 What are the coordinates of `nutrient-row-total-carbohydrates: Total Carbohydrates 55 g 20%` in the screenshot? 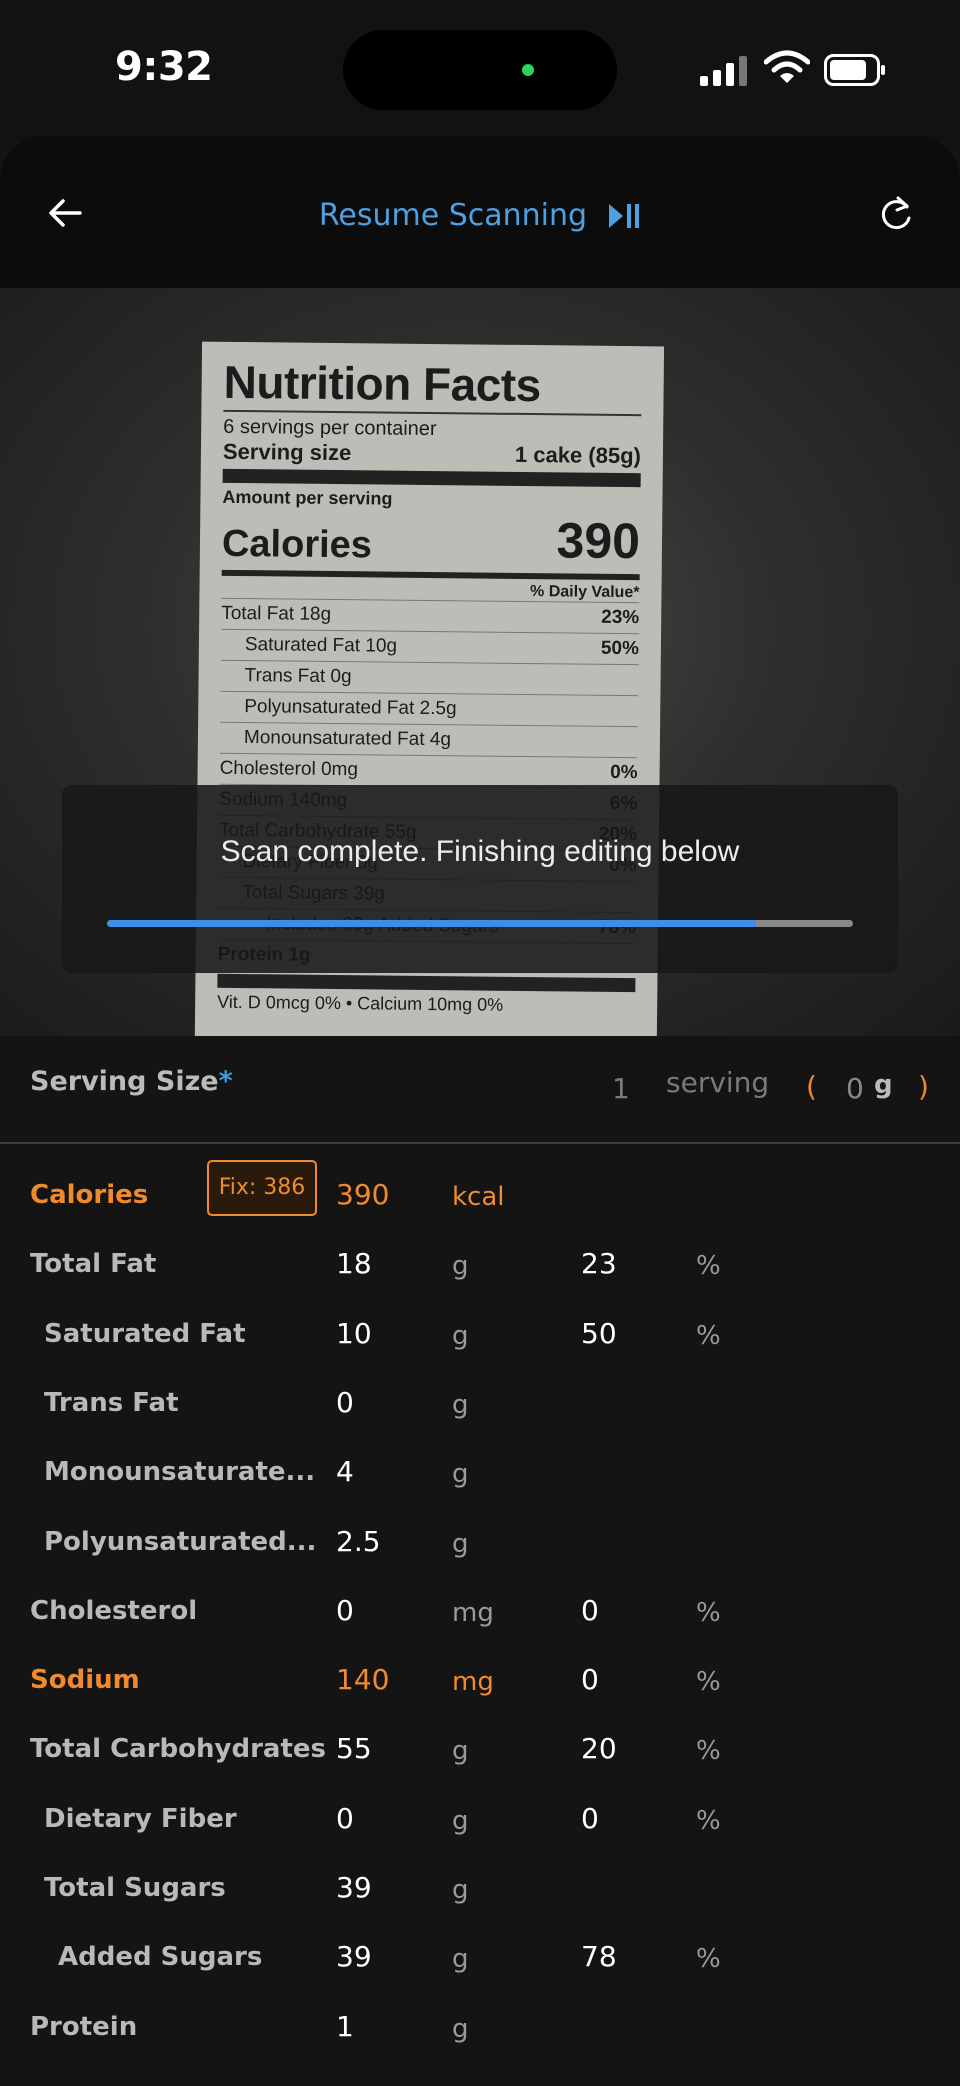 It's located at (480, 1750).